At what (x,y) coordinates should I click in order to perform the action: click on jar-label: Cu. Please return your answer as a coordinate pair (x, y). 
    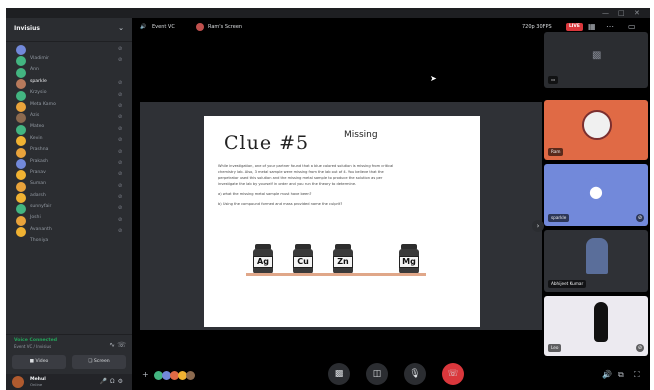
    Looking at the image, I should click on (303, 262).